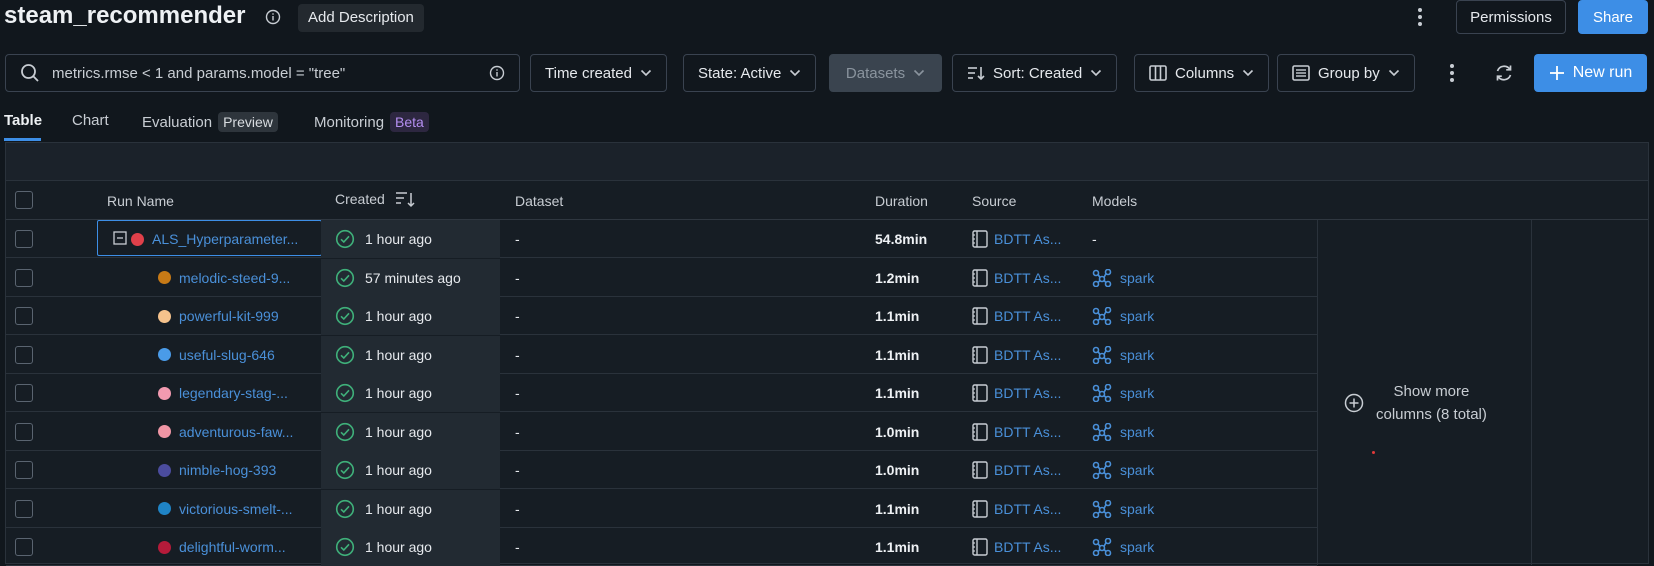  Describe the element at coordinates (1602, 72) in the screenshot. I see `new-run-label: New run` at that location.